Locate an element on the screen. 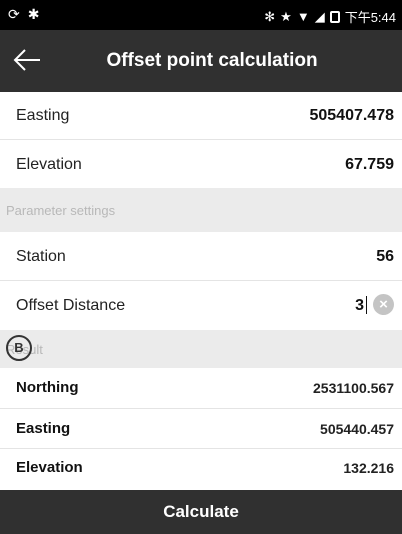 This screenshot has height=534, width=402. elevation-row: Elevation 67.759 is located at coordinates (201, 163).